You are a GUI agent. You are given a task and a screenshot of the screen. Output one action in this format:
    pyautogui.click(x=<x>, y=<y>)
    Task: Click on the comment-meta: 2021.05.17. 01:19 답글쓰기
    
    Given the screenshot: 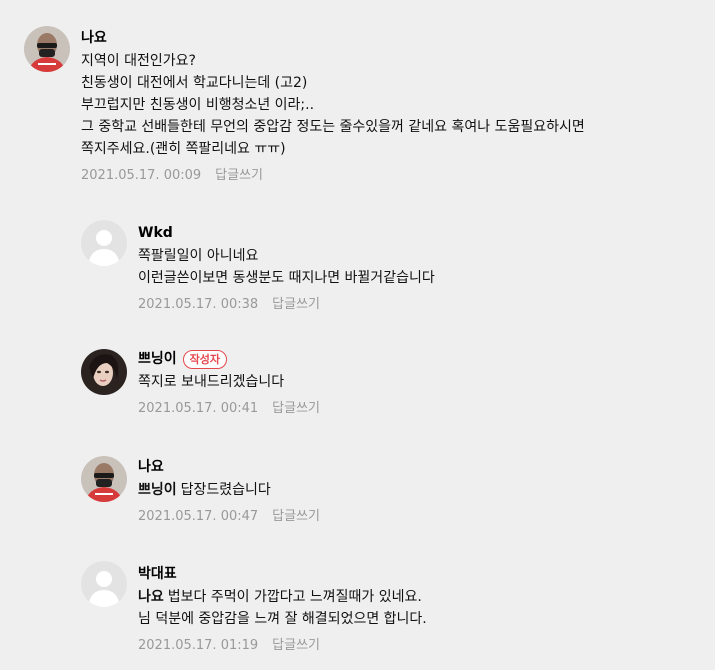 What is the action you would take?
    pyautogui.click(x=426, y=646)
    